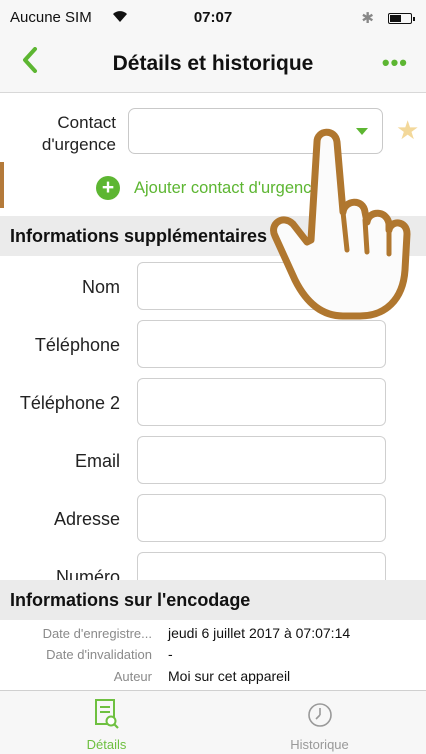 This screenshot has width=426, height=754. Describe the element at coordinates (320, 715) in the screenshot. I see `clock-icon` at that location.